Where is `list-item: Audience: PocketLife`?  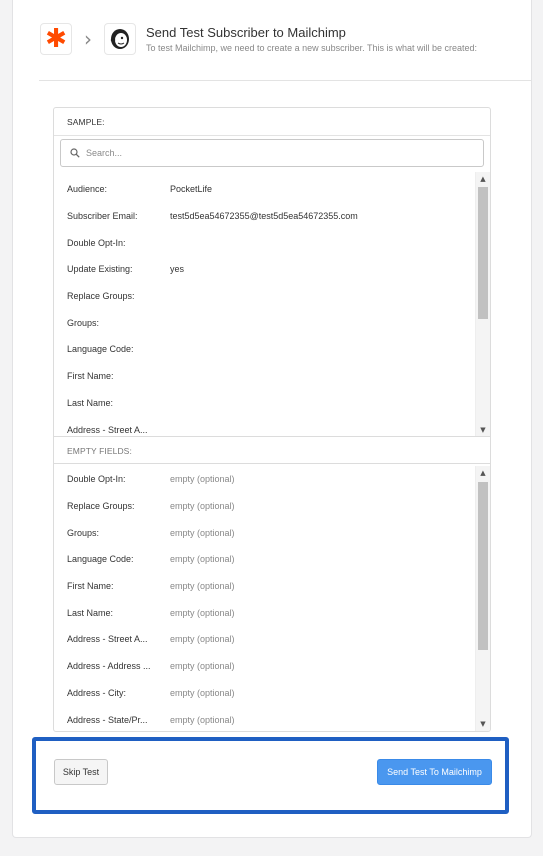
list-item: Audience: PocketLife is located at coordinates (272, 189).